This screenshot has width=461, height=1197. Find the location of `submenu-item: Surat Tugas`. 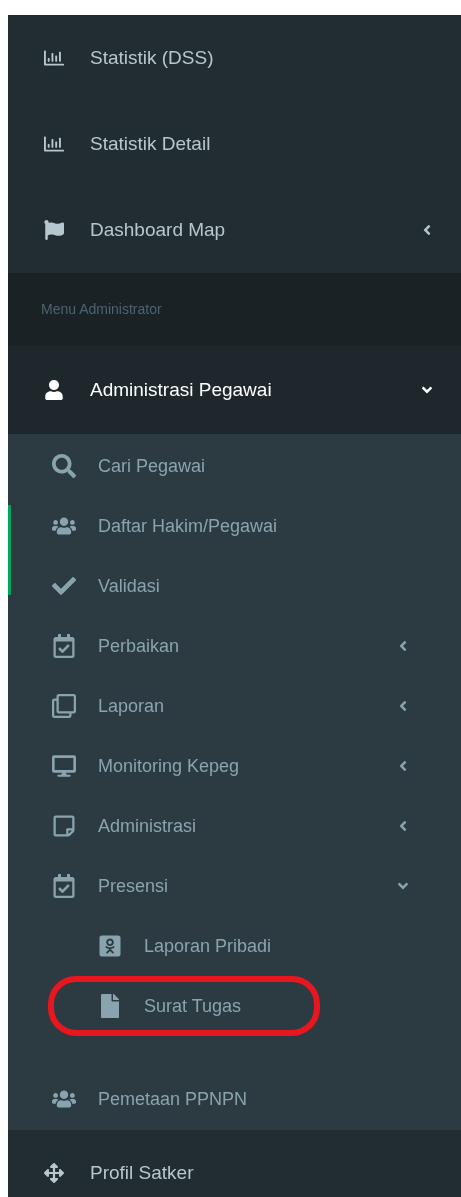

submenu-item: Surat Tugas is located at coordinates (184, 1006).